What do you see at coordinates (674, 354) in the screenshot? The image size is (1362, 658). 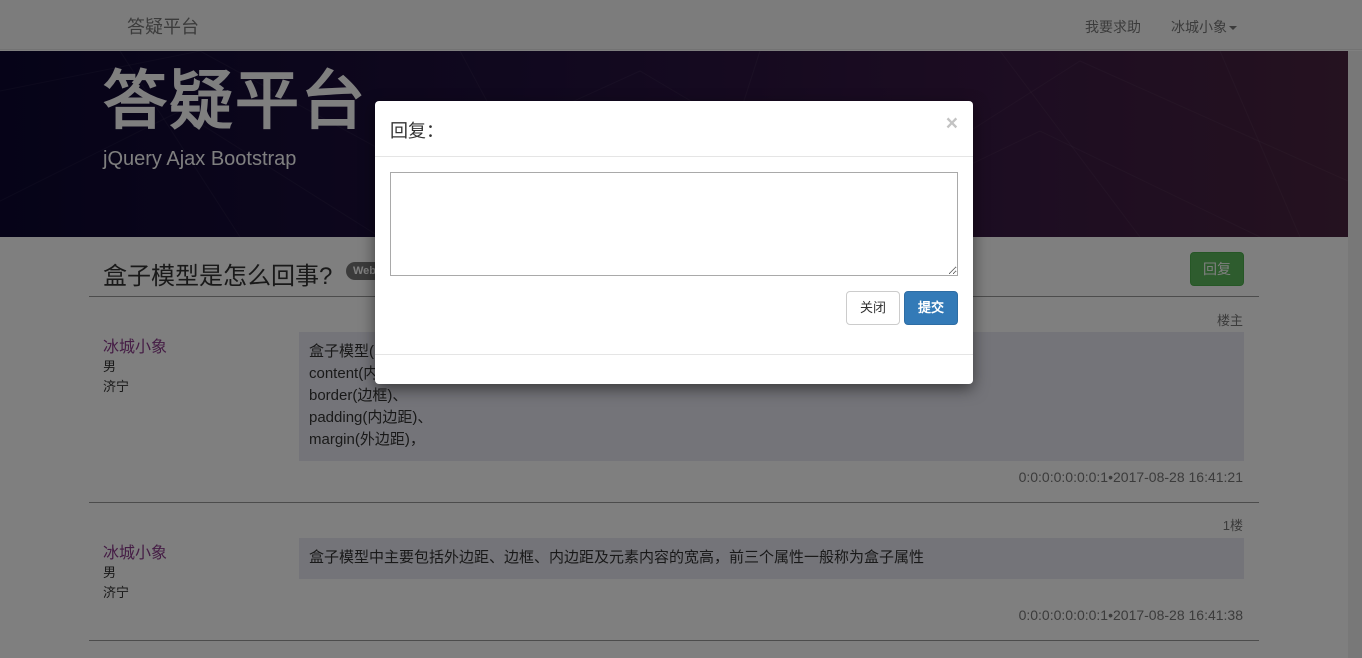 I see `modal-footer-divider` at bounding box center [674, 354].